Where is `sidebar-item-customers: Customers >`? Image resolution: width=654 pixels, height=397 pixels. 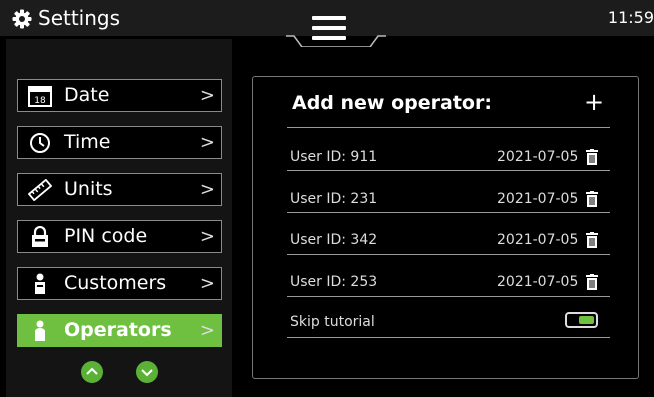 sidebar-item-customers: Customers > is located at coordinates (119, 283).